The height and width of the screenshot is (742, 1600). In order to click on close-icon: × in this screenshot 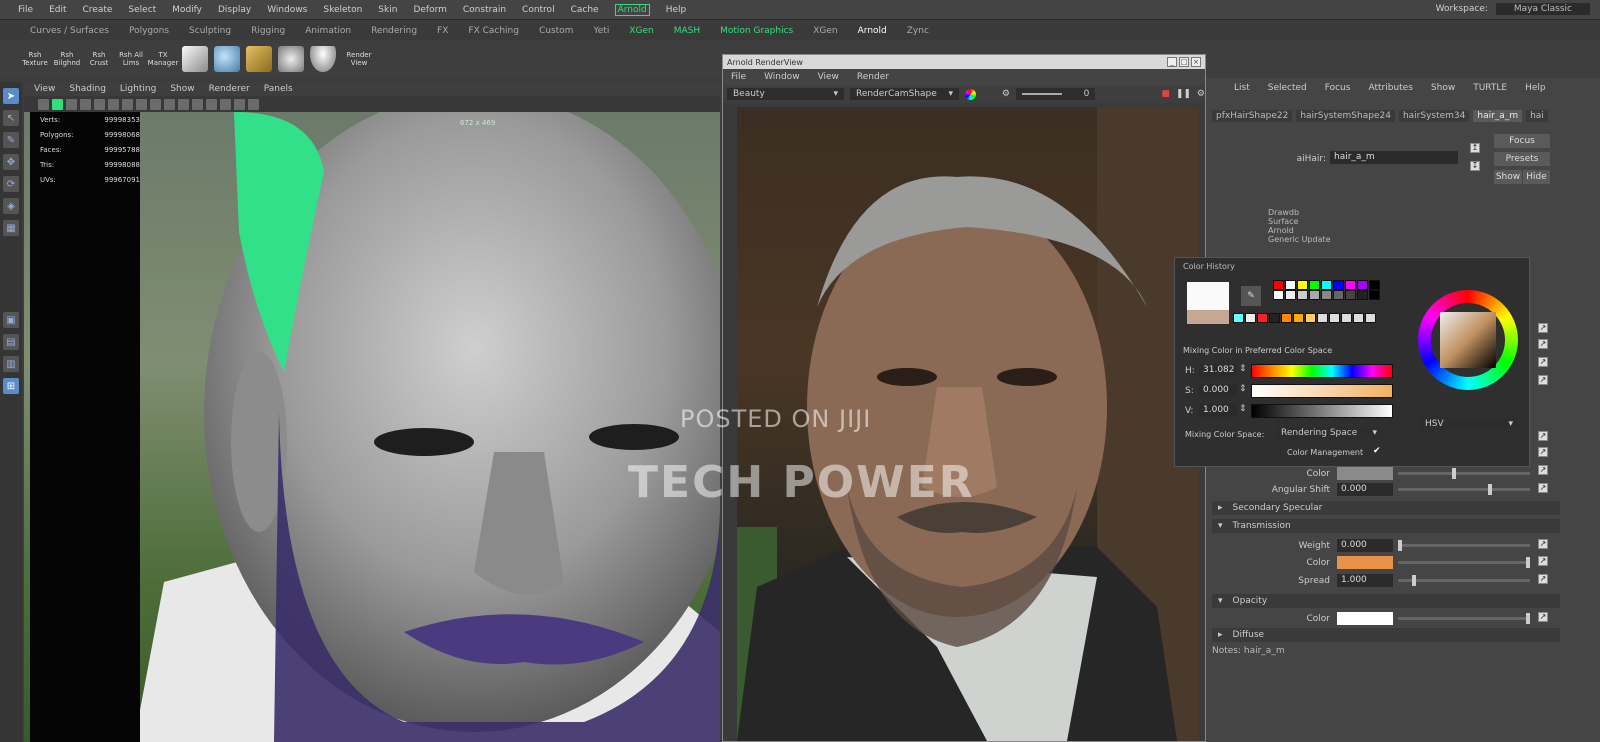, I will do `click(1196, 62)`.